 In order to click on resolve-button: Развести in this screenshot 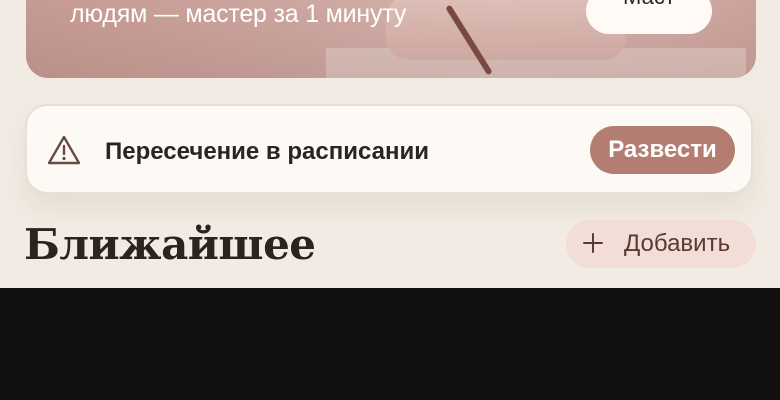, I will do `click(662, 150)`.